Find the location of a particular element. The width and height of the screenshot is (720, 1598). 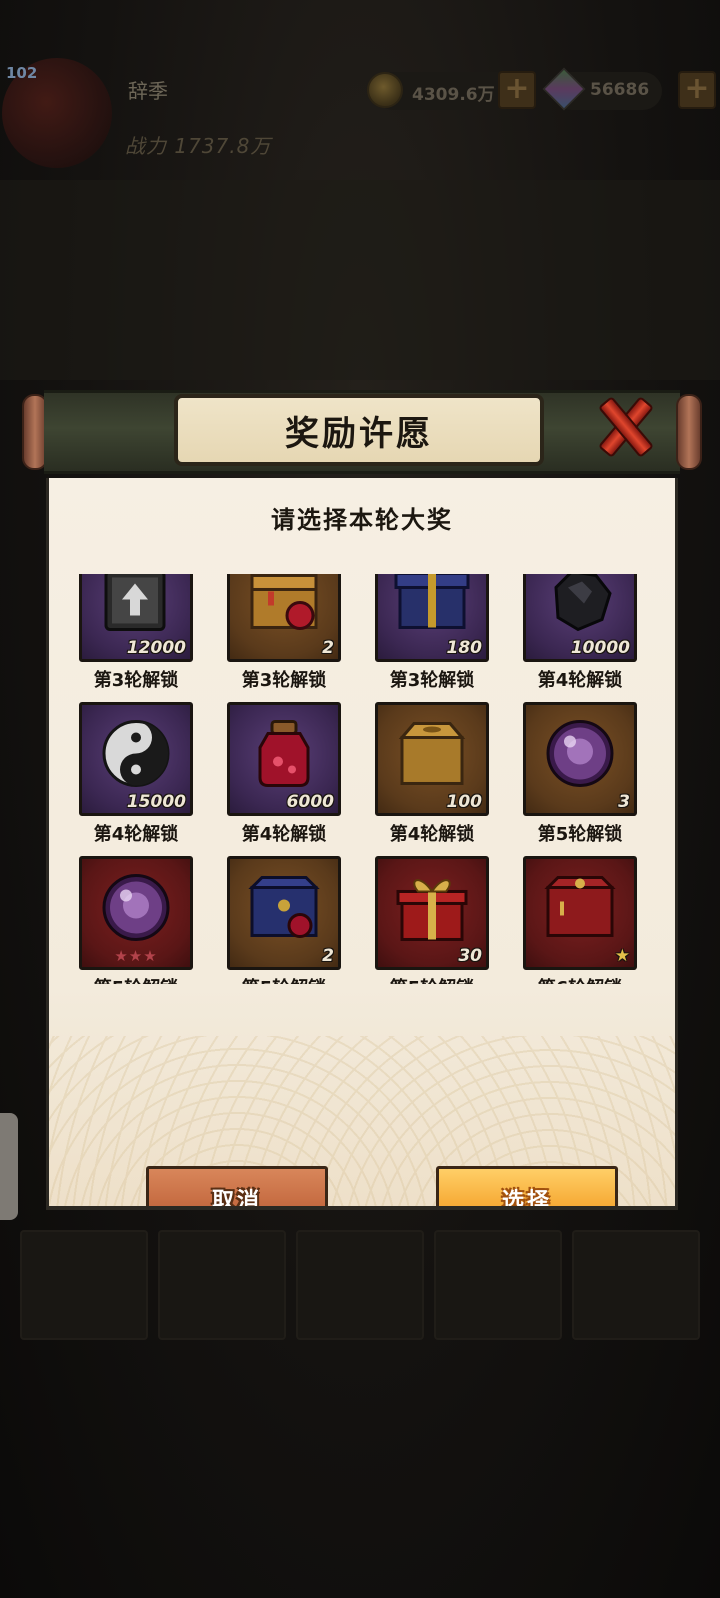

reward-cell: ★第6轮解锁 is located at coordinates (580, 920).